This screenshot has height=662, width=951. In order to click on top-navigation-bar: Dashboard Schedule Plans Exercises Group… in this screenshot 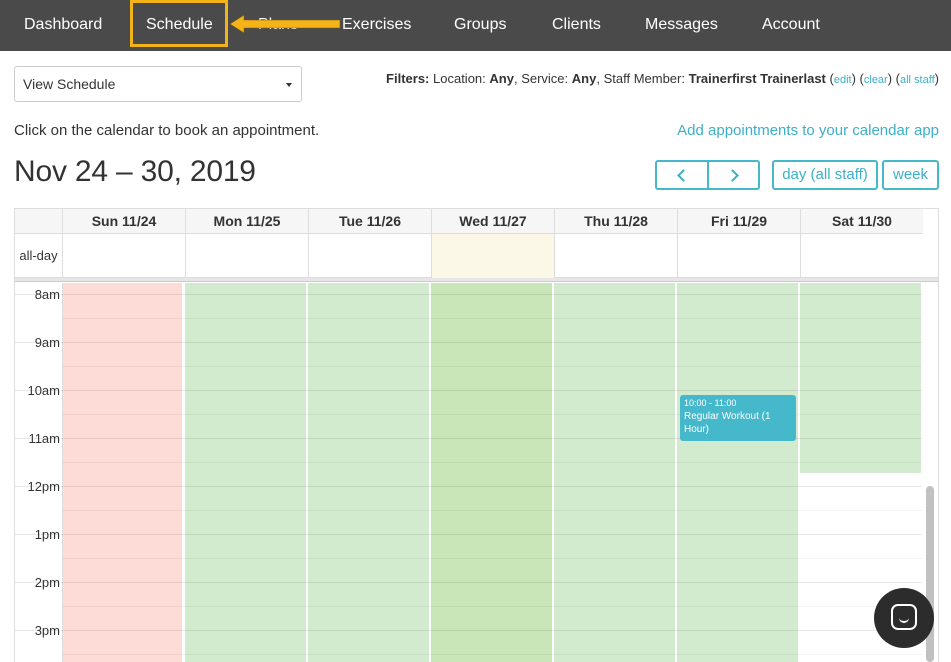, I will do `click(475, 25)`.